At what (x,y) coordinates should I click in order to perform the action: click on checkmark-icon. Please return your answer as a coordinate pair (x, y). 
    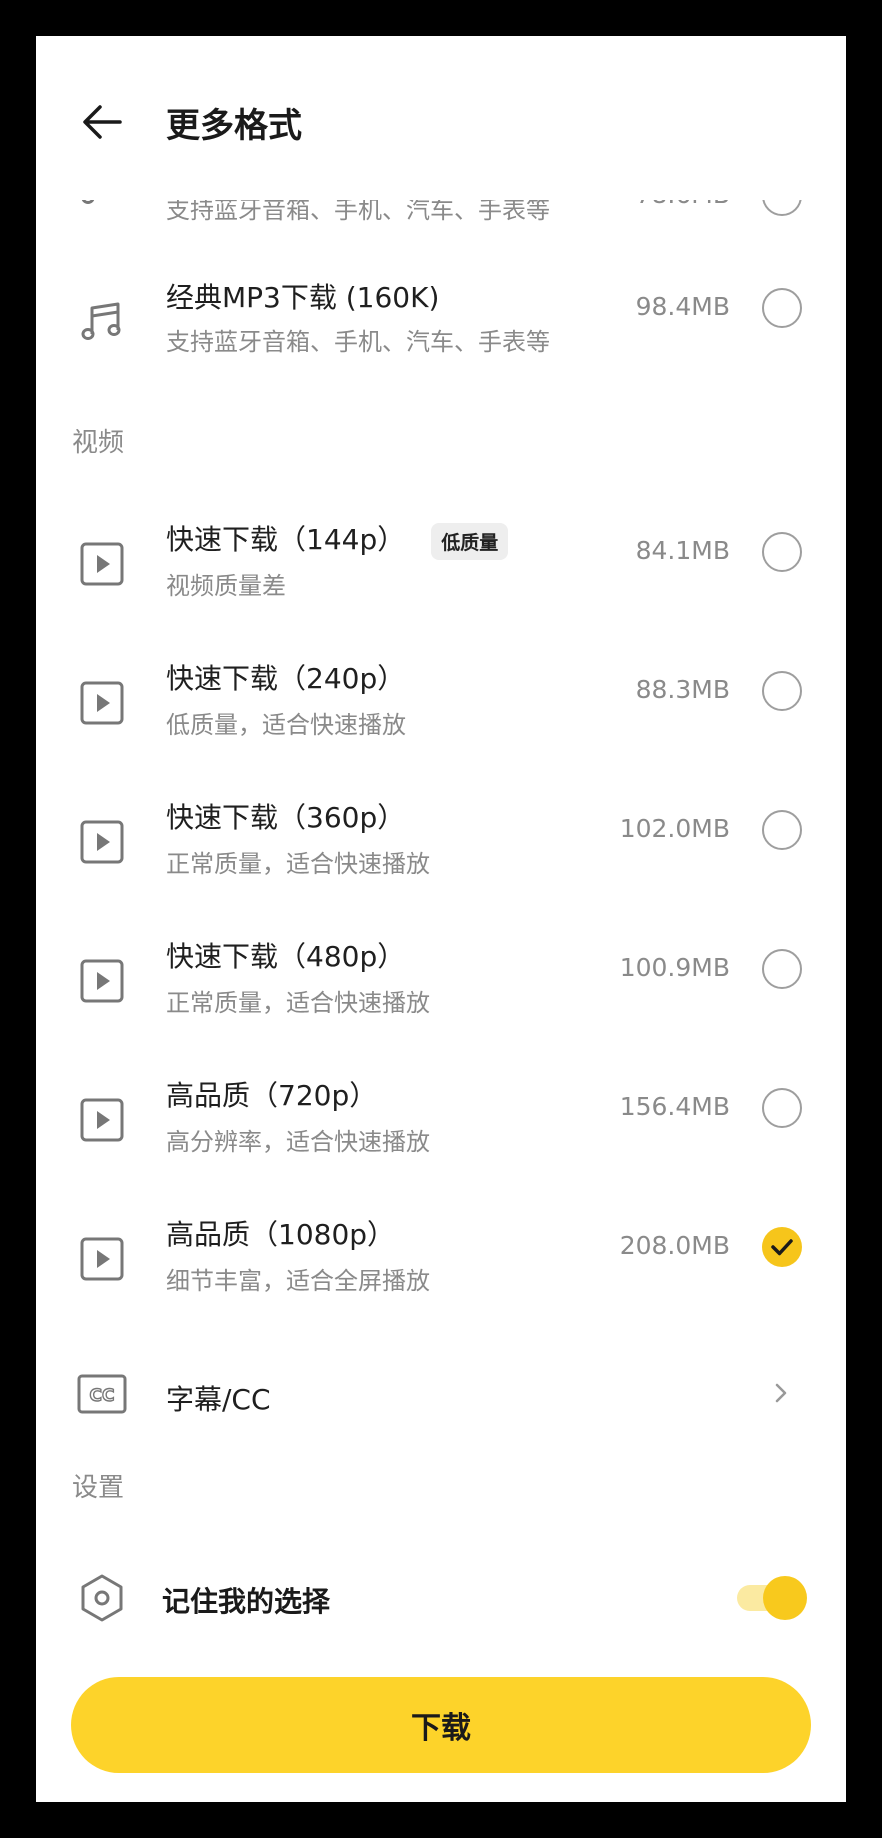
    Looking at the image, I should click on (782, 1247).